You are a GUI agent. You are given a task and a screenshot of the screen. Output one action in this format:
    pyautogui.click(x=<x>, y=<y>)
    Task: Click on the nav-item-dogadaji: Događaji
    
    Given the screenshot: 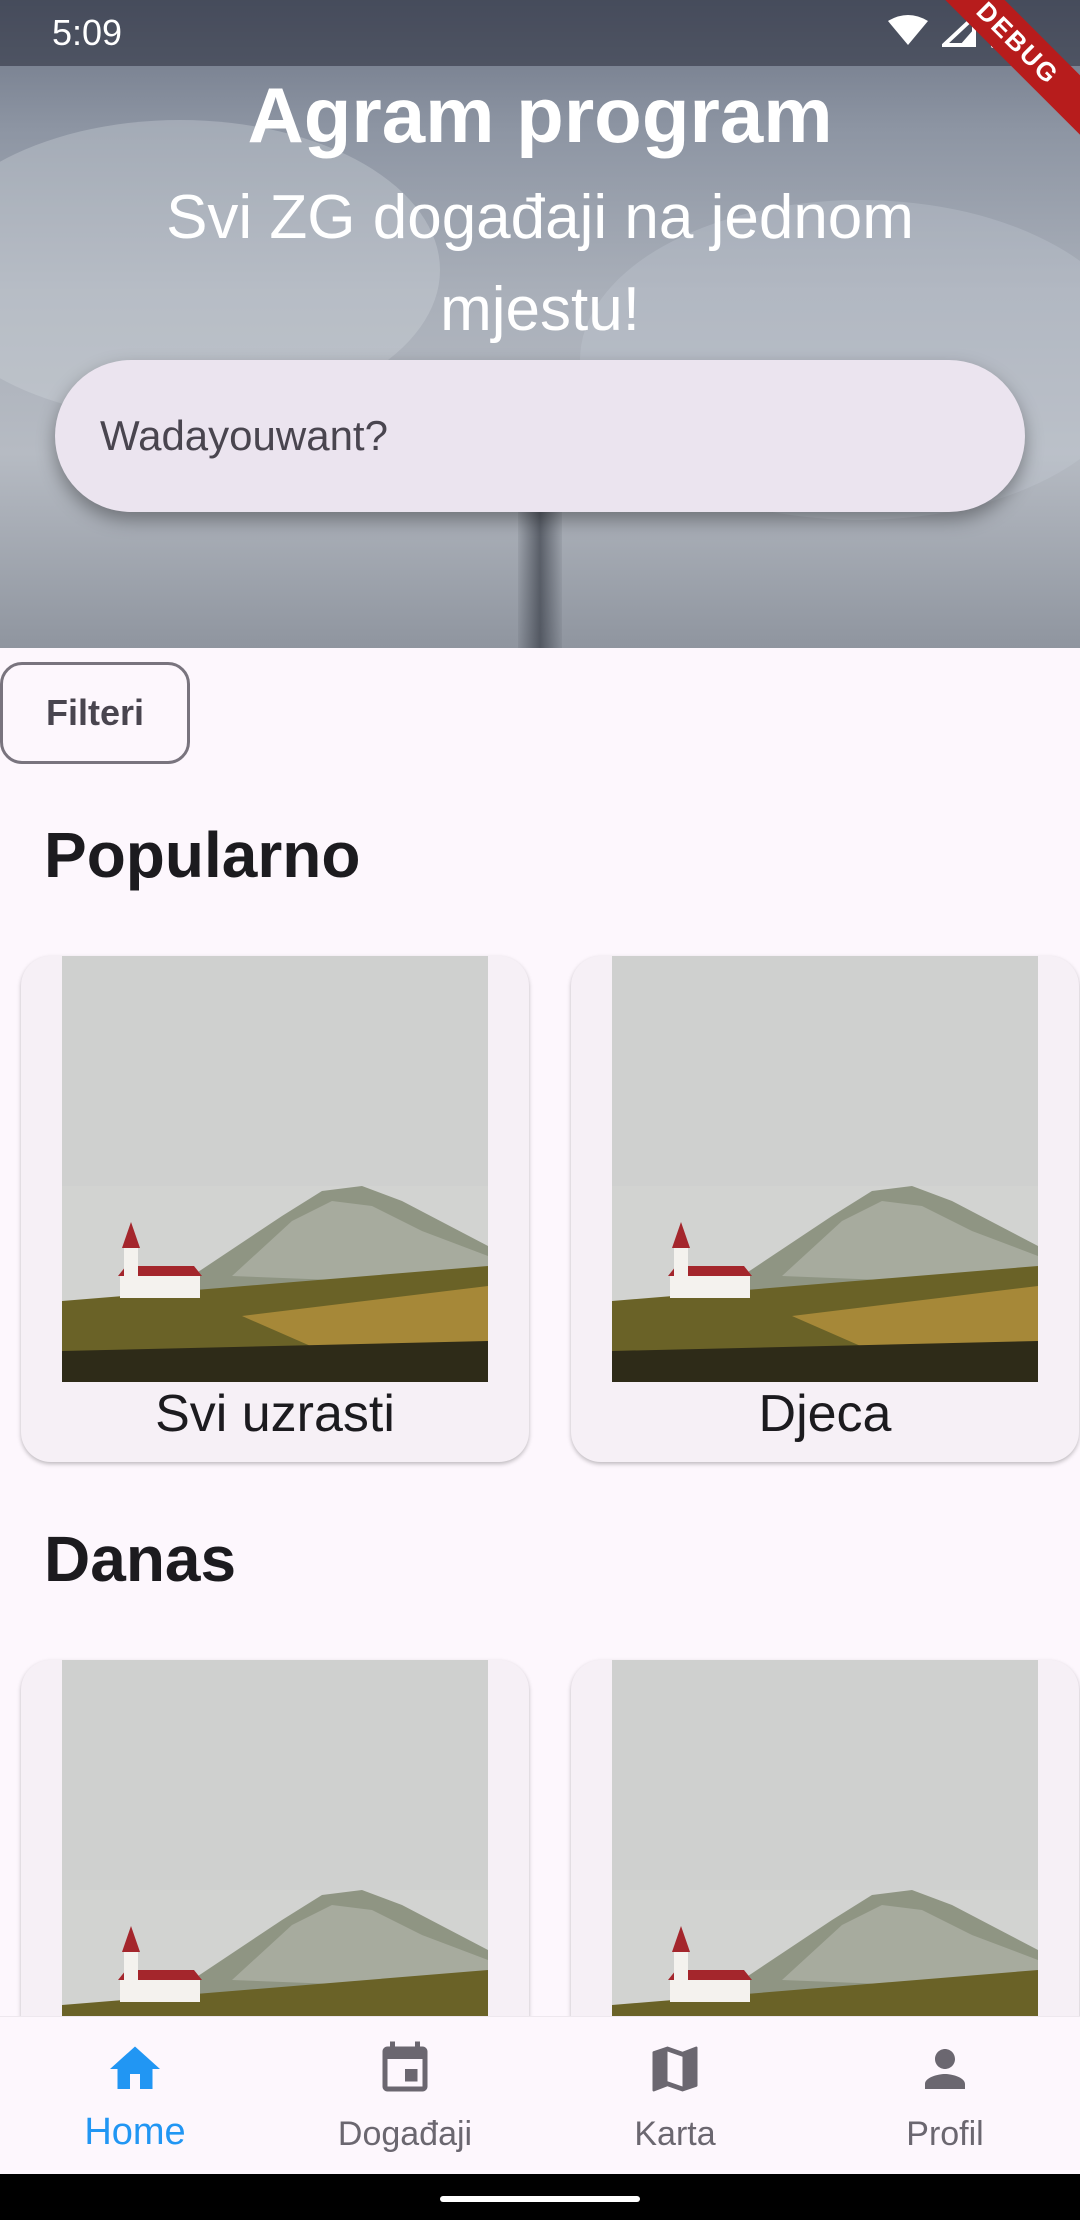 What is the action you would take?
    pyautogui.click(x=405, y=2096)
    